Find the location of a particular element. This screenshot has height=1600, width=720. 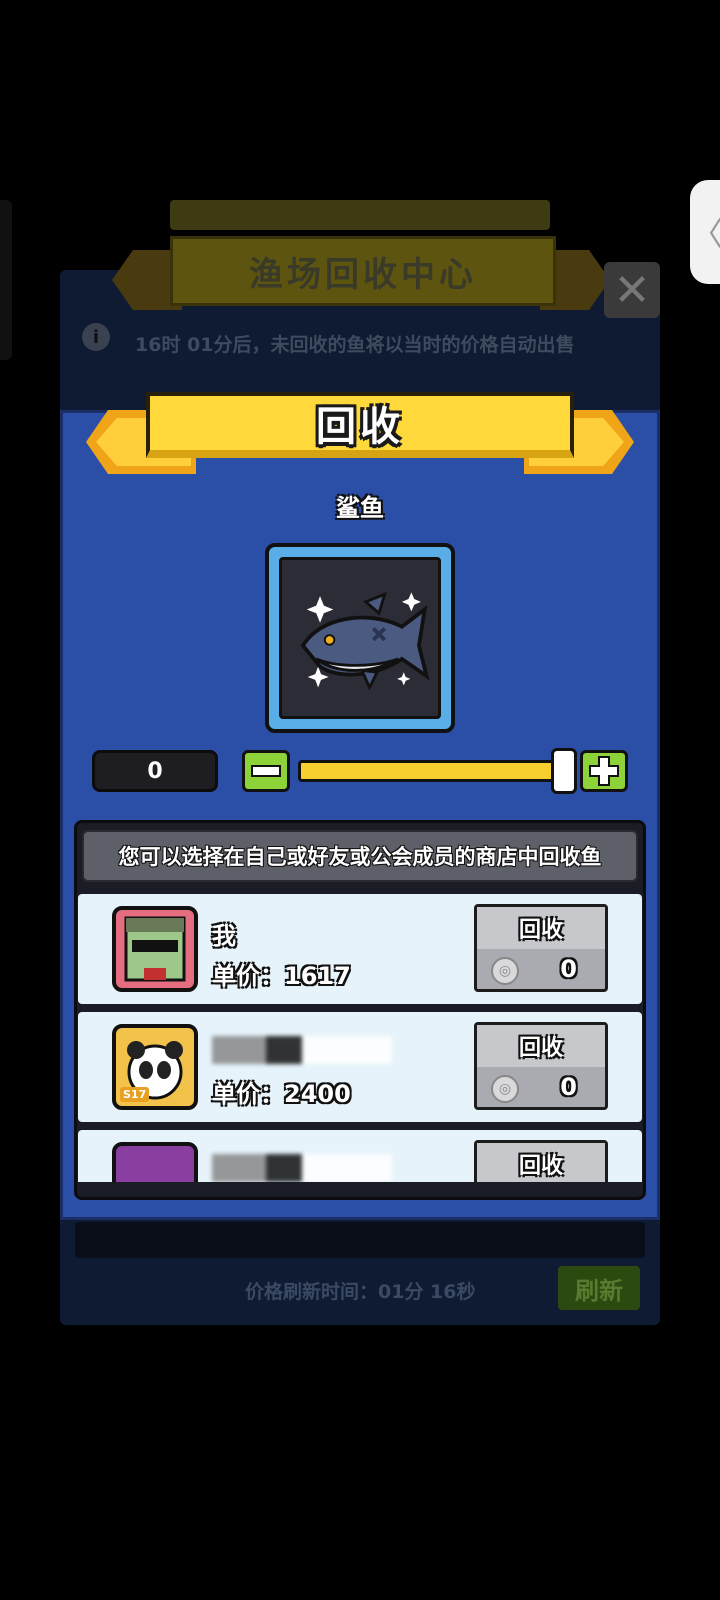

increase-quantity-button is located at coordinates (604, 771).